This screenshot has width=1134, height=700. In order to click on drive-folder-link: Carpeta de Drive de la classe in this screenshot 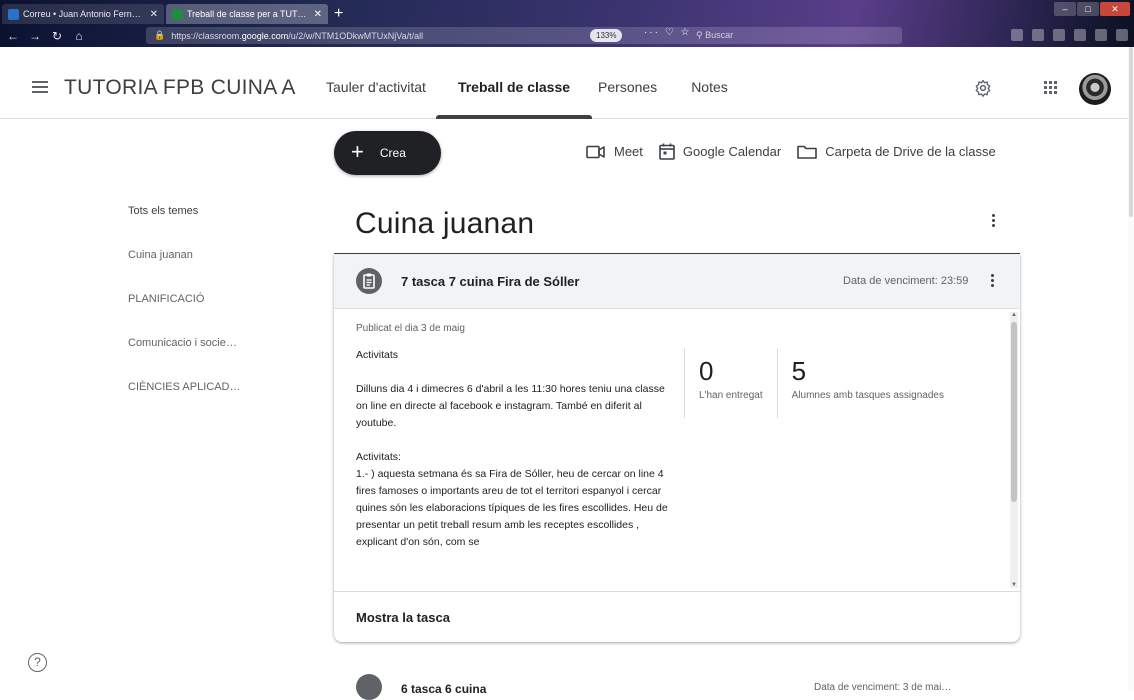, I will do `click(896, 151)`.